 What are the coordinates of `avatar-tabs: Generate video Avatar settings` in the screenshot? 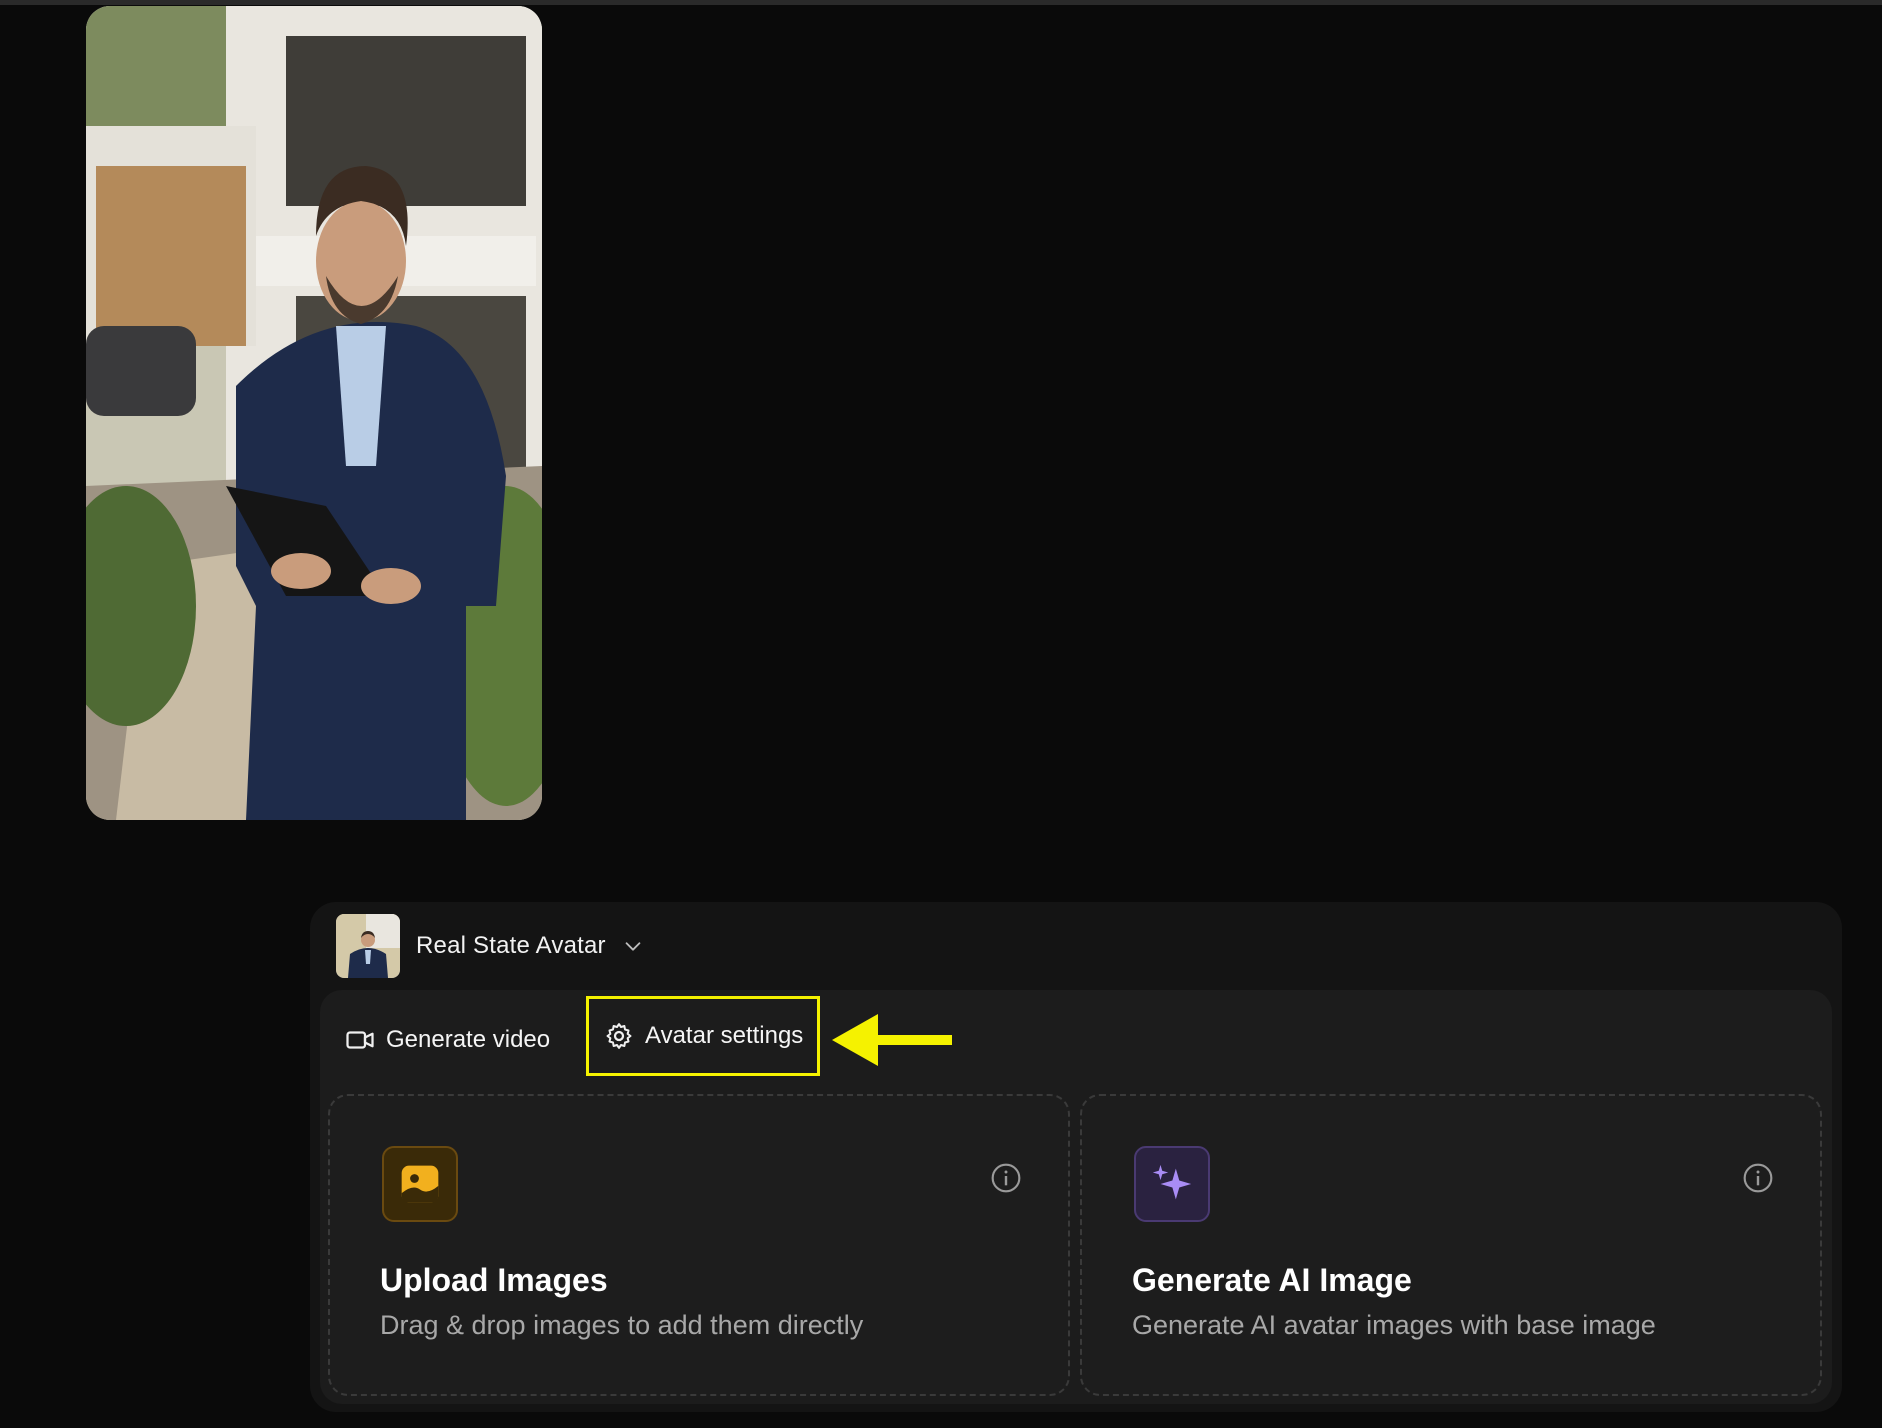 It's located at (582, 1038).